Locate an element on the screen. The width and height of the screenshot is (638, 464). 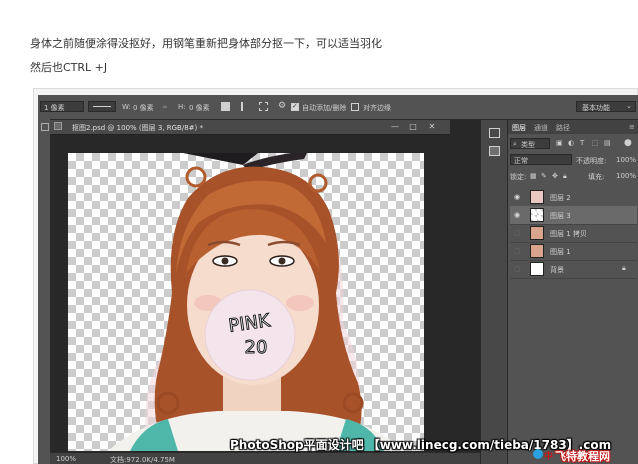
layer-filter-row: ⌕ 类型 ▣ ◐ T ⬚ ▤ ● is located at coordinates (573, 144).